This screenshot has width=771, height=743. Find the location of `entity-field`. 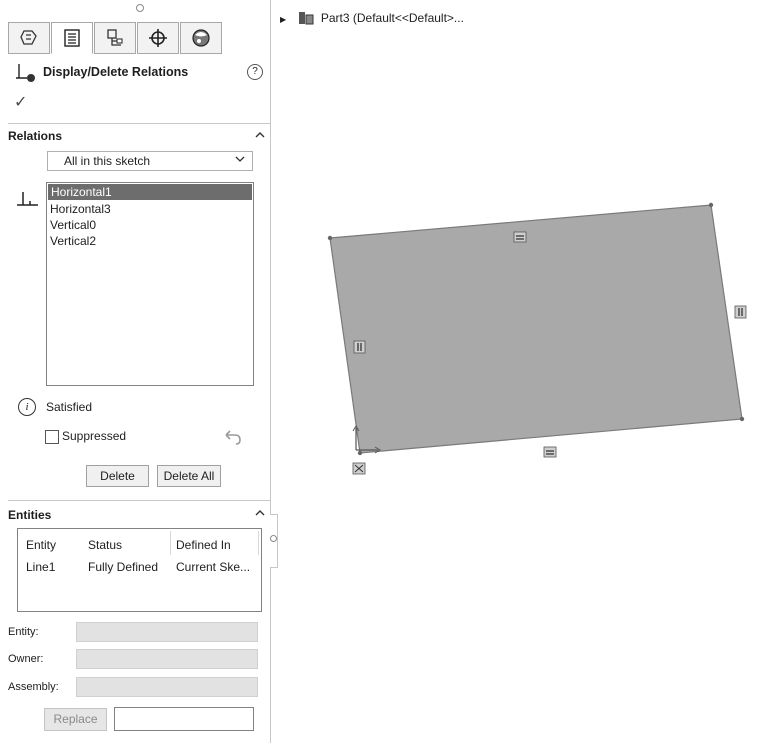

entity-field is located at coordinates (167, 632).